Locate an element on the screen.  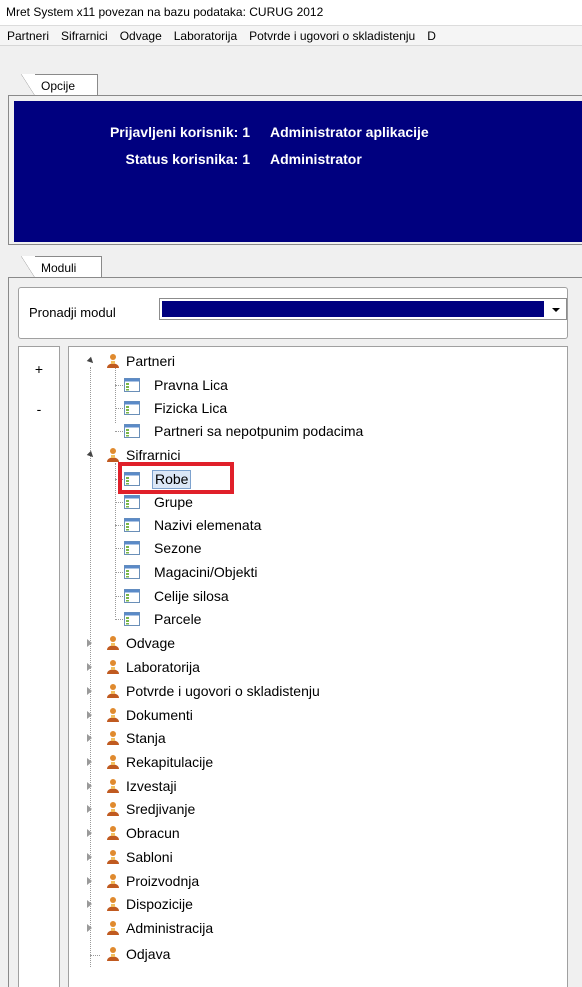
logged-user-label: Prijavljeni korisnik: 1 is located at coordinates (179, 132).